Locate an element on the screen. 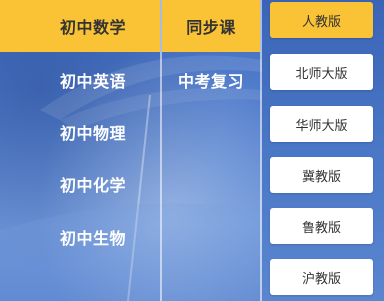 The width and height of the screenshot is (384, 301). version-button-hebei: 冀教版 is located at coordinates (321, 175).